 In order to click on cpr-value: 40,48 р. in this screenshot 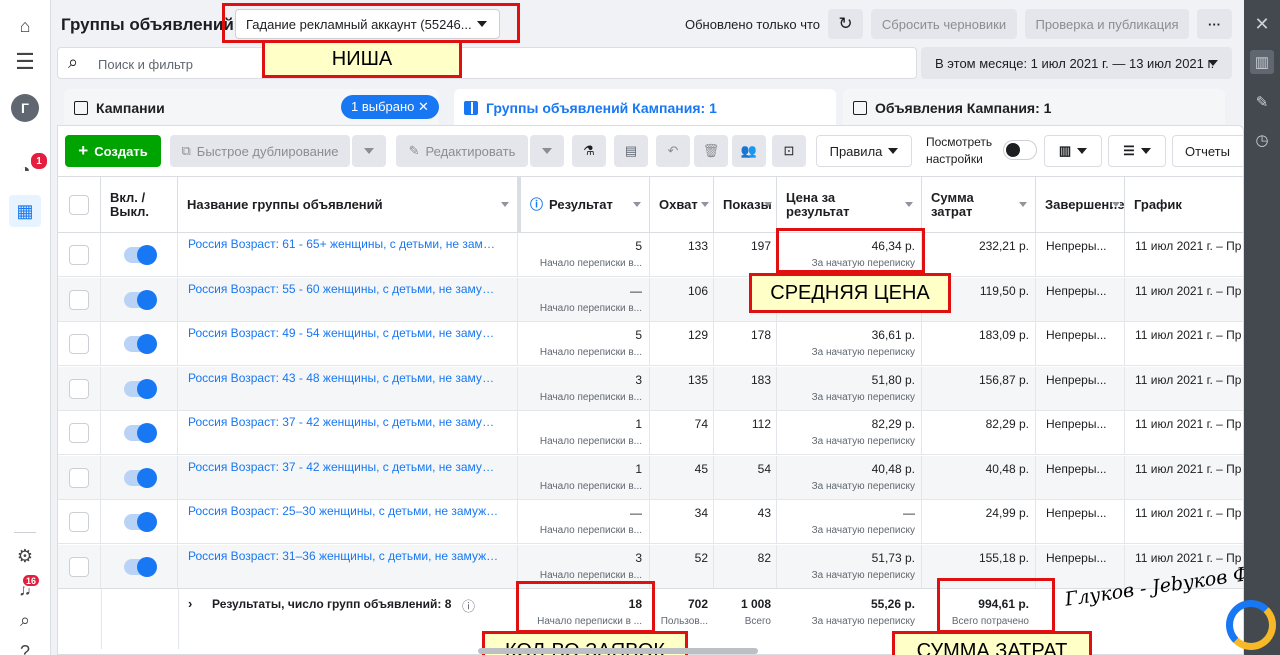, I will do `click(893, 468)`.